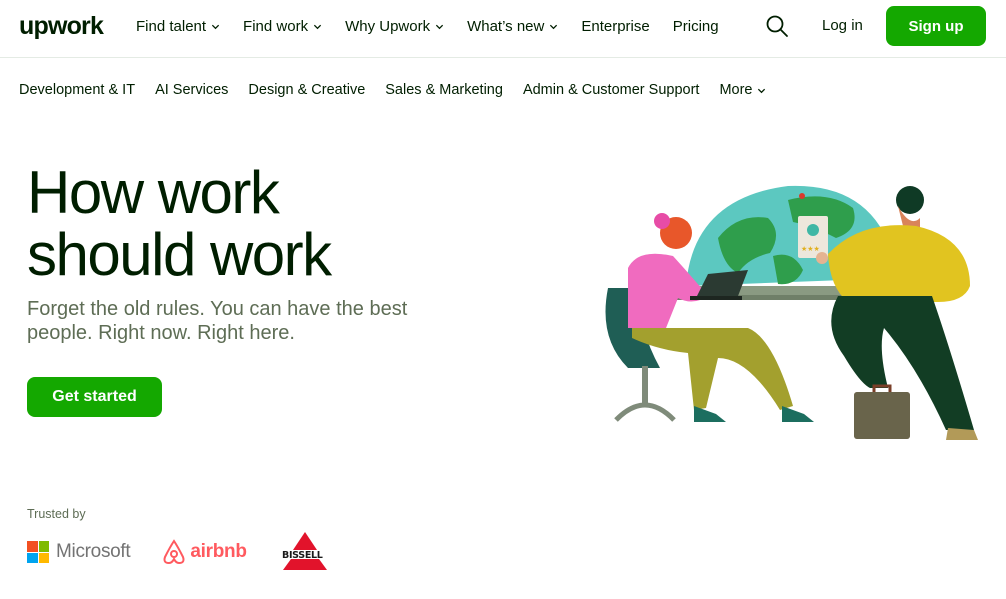 This screenshot has width=1006, height=599. What do you see at coordinates (506, 26) in the screenshot?
I see `nav-label: What’s new` at bounding box center [506, 26].